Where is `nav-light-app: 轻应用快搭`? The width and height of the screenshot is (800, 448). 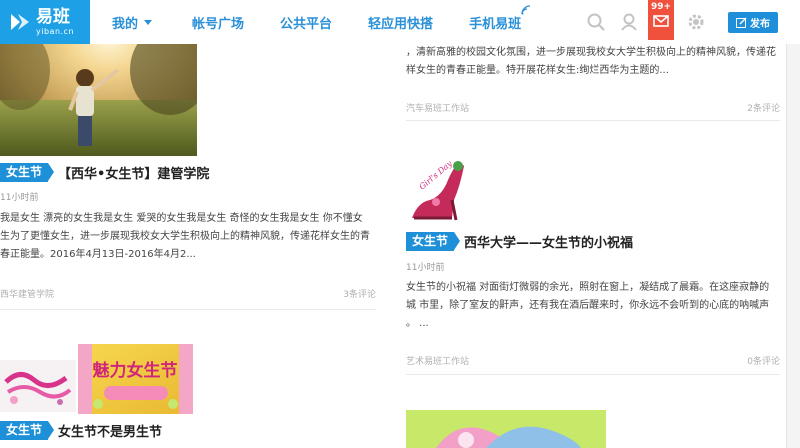
nav-light-app: 轻应用快搭 is located at coordinates (400, 22).